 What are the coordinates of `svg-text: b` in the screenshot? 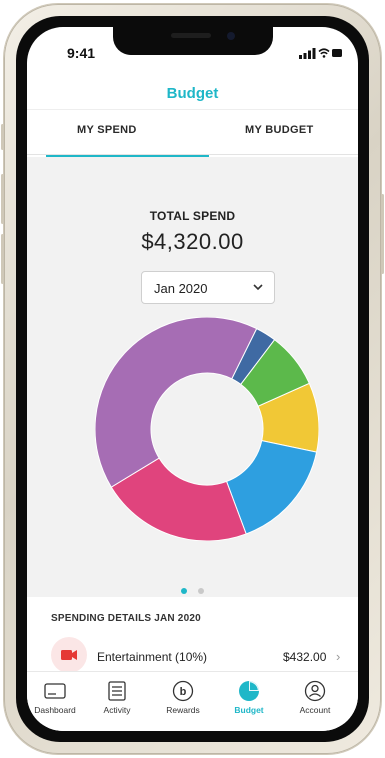 It's located at (183, 692).